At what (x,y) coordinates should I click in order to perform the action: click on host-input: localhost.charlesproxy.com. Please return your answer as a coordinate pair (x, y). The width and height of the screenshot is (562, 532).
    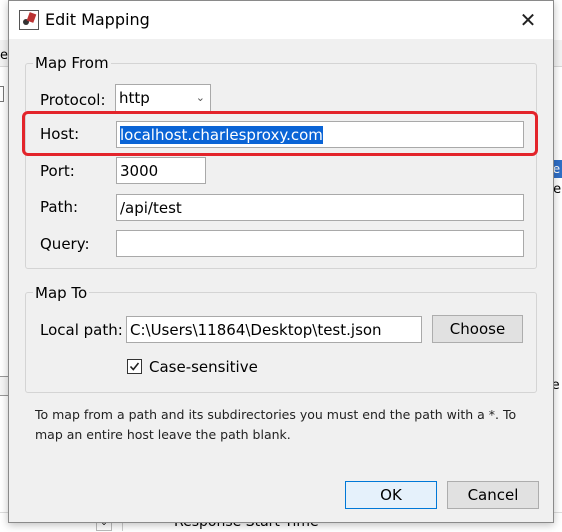
    Looking at the image, I should click on (320, 134).